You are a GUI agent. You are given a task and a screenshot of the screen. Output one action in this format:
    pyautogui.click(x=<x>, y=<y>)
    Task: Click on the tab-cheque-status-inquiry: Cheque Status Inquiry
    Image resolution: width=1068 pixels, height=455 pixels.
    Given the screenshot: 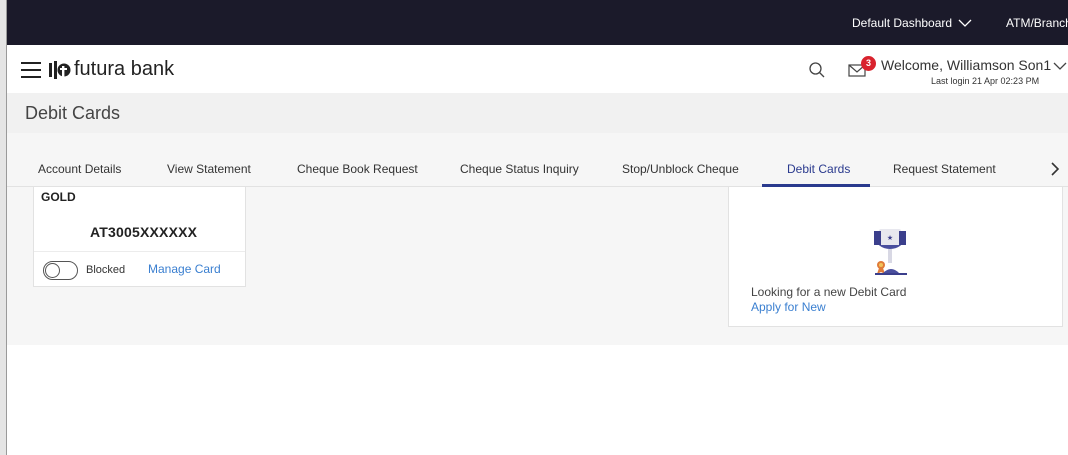 What is the action you would take?
    pyautogui.click(x=519, y=169)
    